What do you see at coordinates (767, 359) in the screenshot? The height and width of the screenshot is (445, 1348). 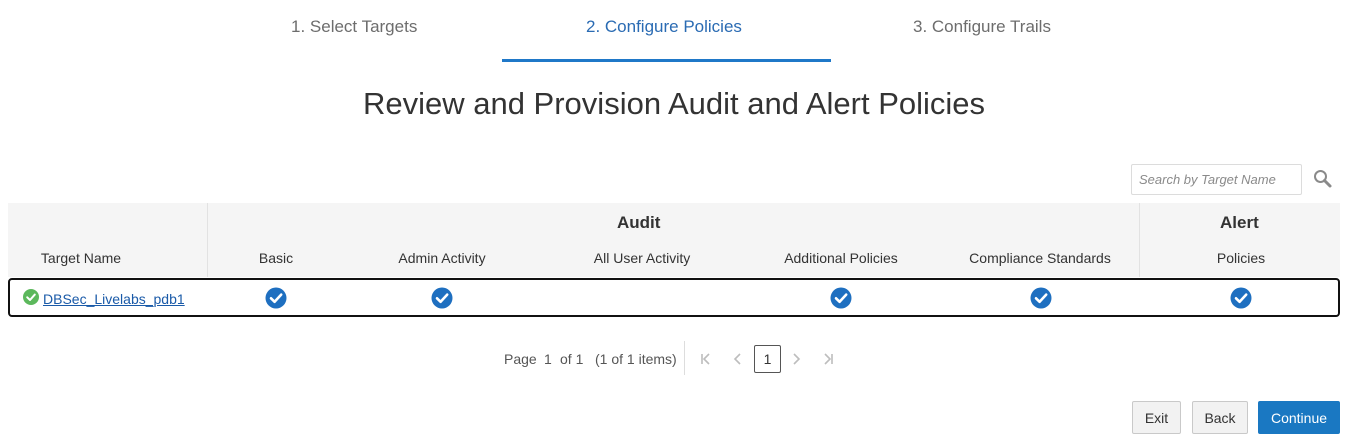 I see `current-page-button: 1` at bounding box center [767, 359].